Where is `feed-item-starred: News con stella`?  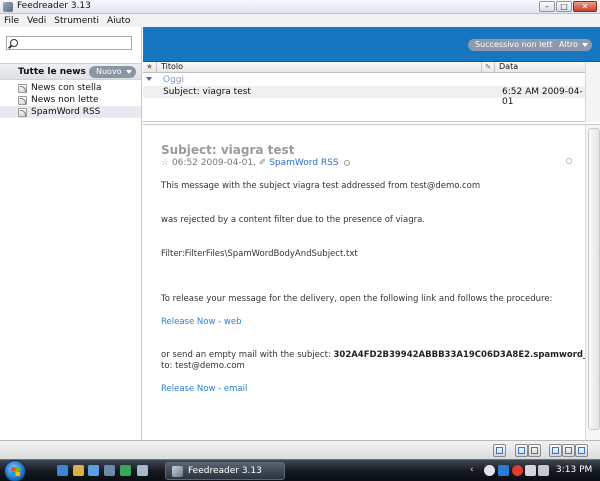
feed-item-starred: News con stella is located at coordinates (70, 88).